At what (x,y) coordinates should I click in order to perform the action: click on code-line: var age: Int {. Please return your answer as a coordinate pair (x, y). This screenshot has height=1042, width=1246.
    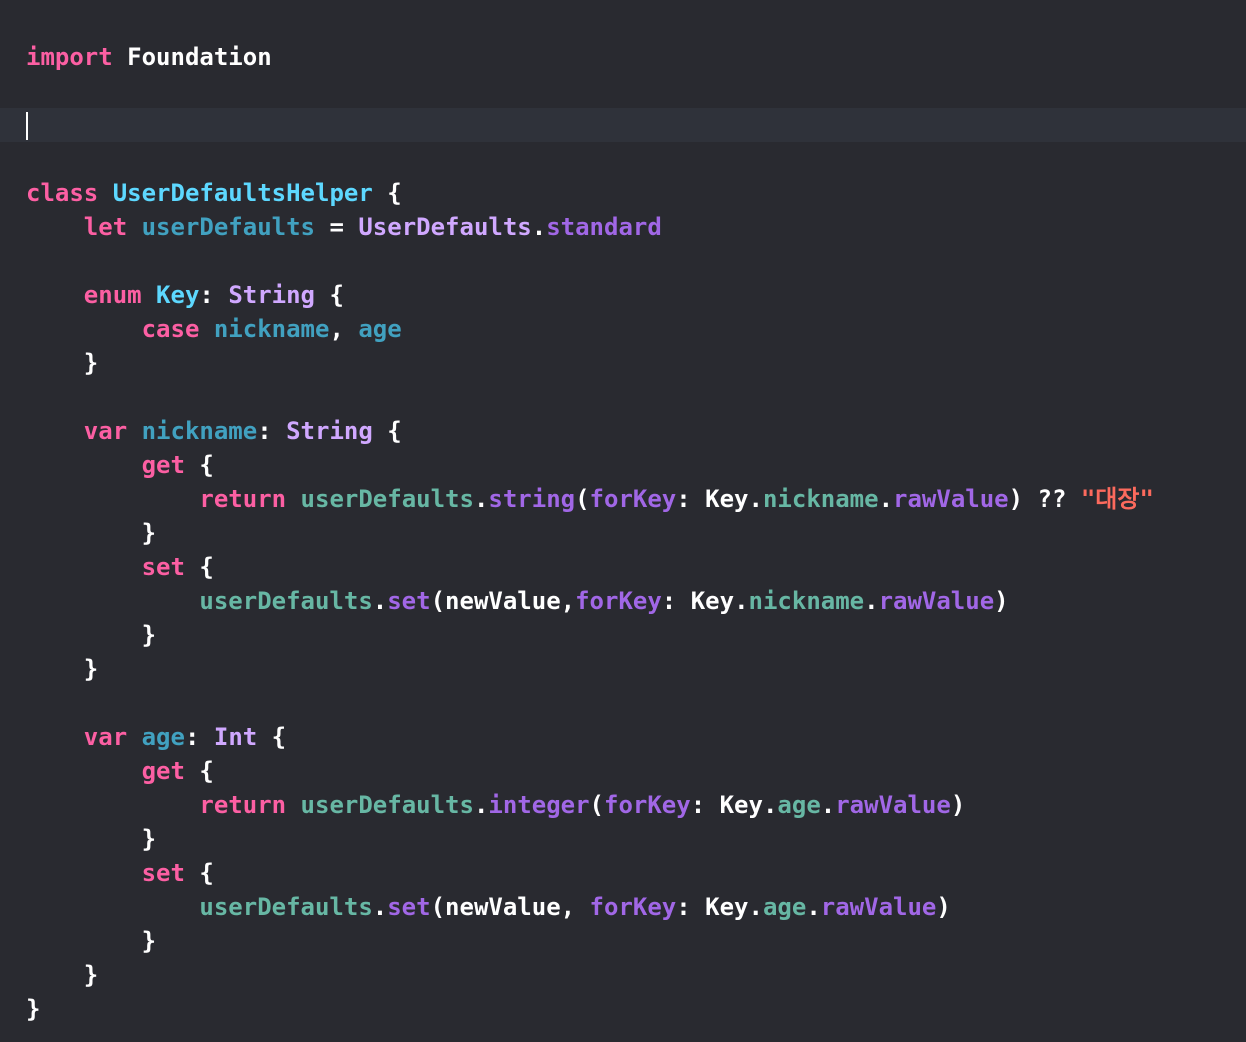
    Looking at the image, I should click on (623, 737).